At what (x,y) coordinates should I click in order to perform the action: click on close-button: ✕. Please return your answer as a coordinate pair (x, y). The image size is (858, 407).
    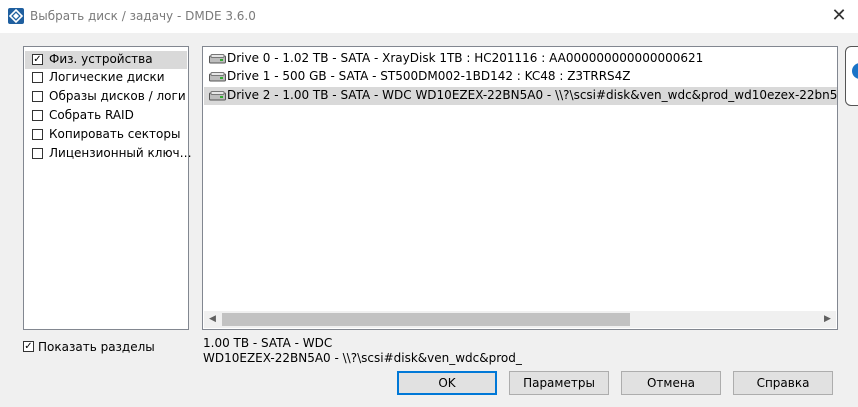
    Looking at the image, I should click on (839, 16).